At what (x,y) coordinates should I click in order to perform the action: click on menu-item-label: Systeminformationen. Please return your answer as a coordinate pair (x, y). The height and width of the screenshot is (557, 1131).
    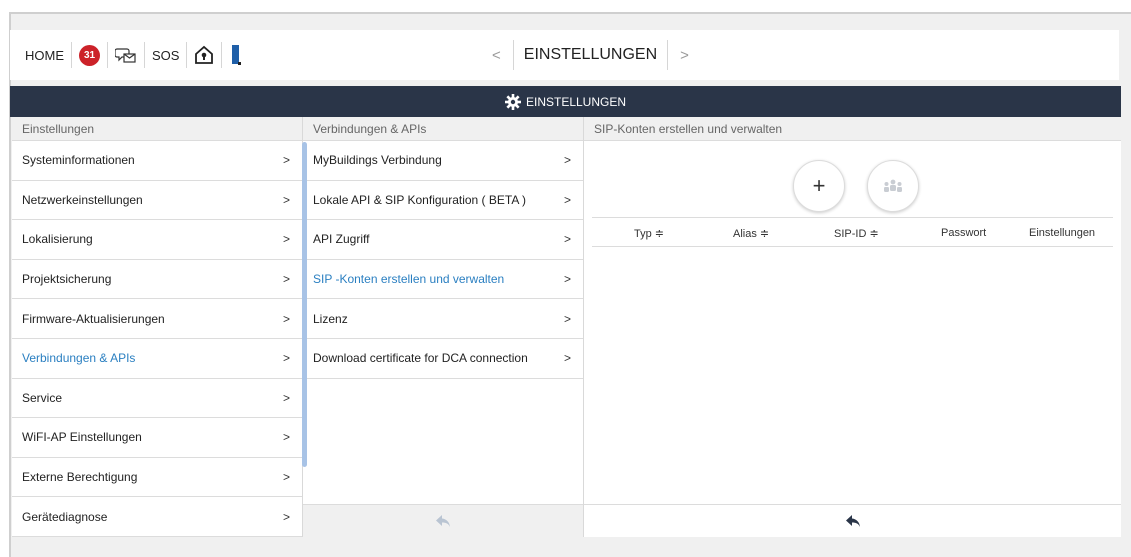
    Looking at the image, I should click on (78, 160).